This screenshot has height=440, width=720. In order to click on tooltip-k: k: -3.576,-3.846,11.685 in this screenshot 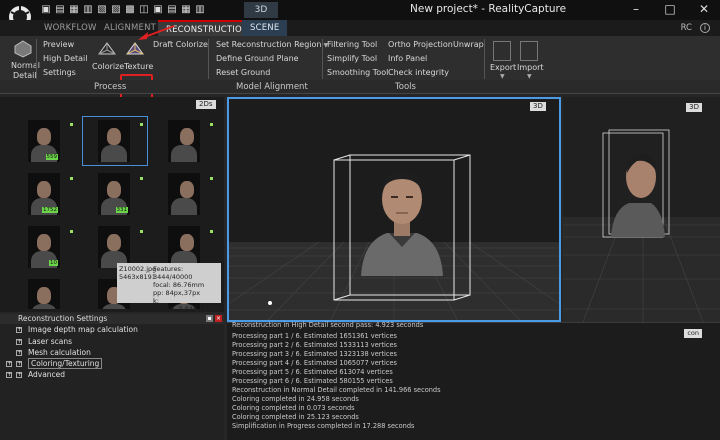, I will do `click(187, 305)`.